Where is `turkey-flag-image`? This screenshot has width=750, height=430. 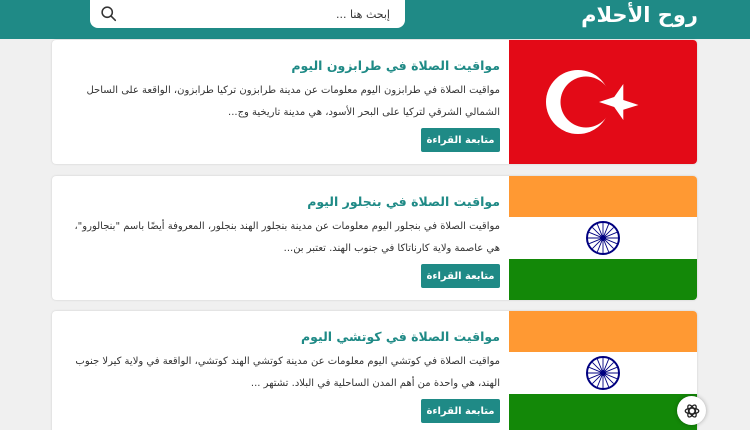 turkey-flag-image is located at coordinates (603, 102).